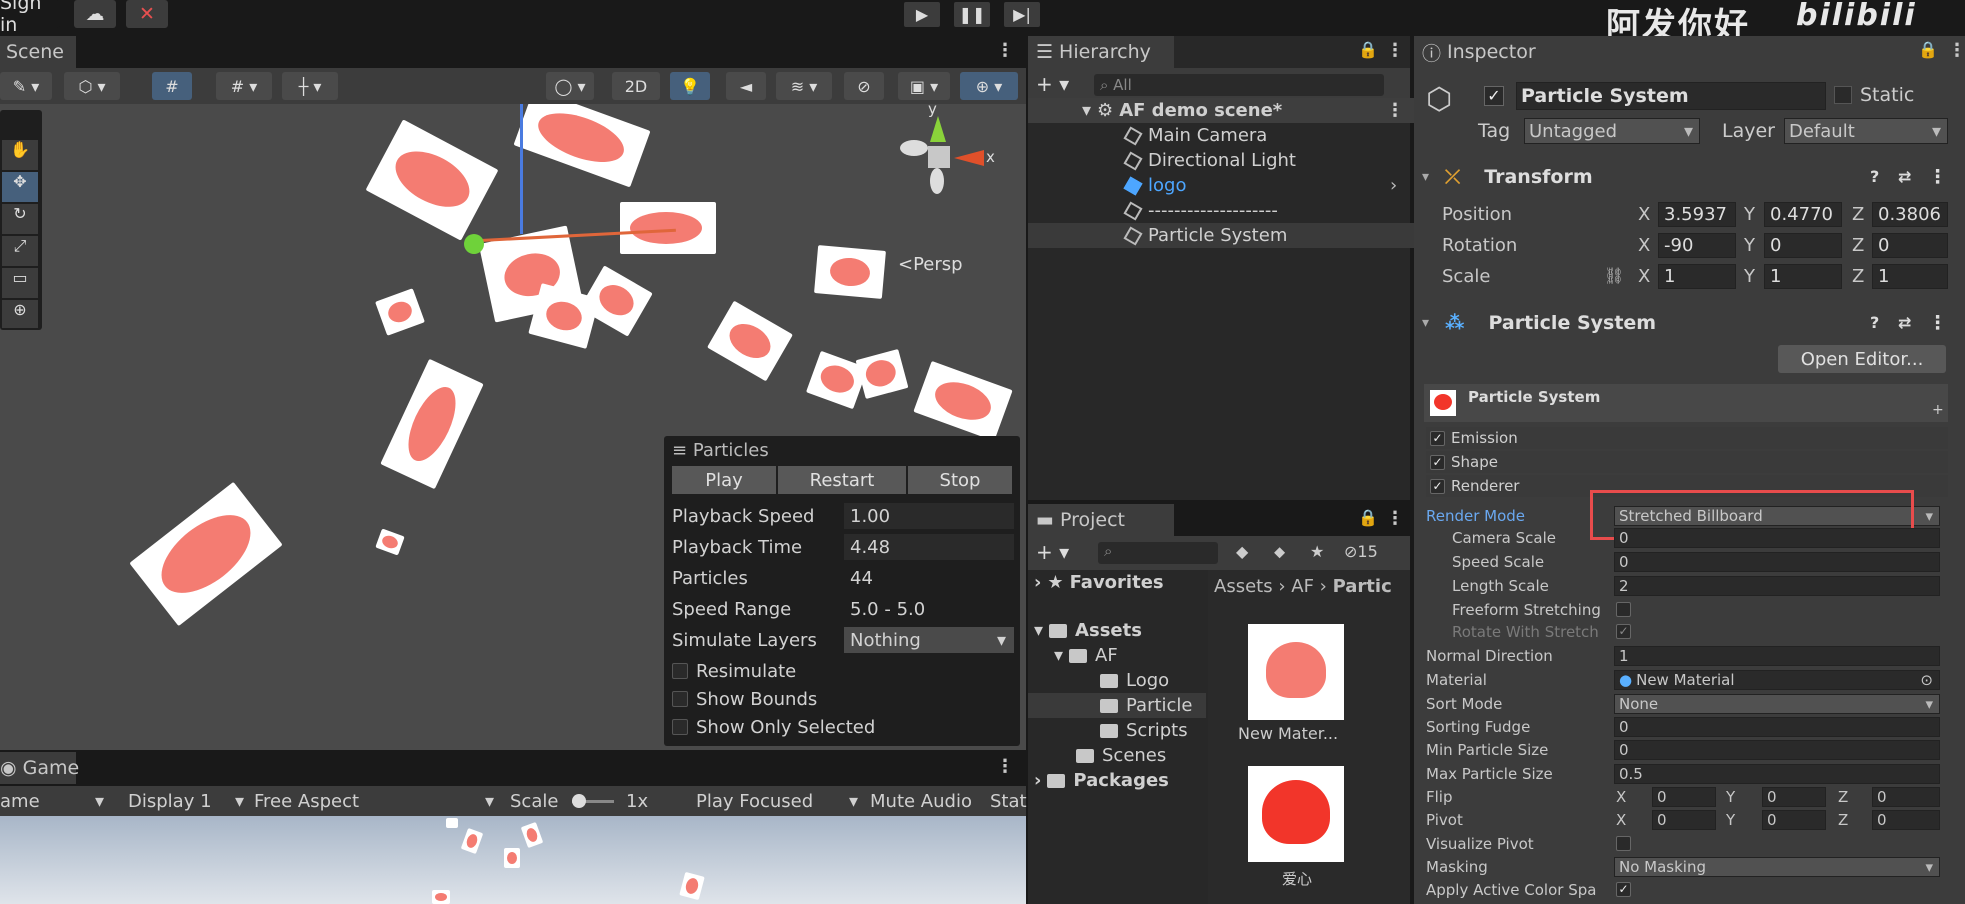 The height and width of the screenshot is (904, 1965). What do you see at coordinates (1117, 705) in the screenshot?
I see `folder-particle: Particle` at bounding box center [1117, 705].